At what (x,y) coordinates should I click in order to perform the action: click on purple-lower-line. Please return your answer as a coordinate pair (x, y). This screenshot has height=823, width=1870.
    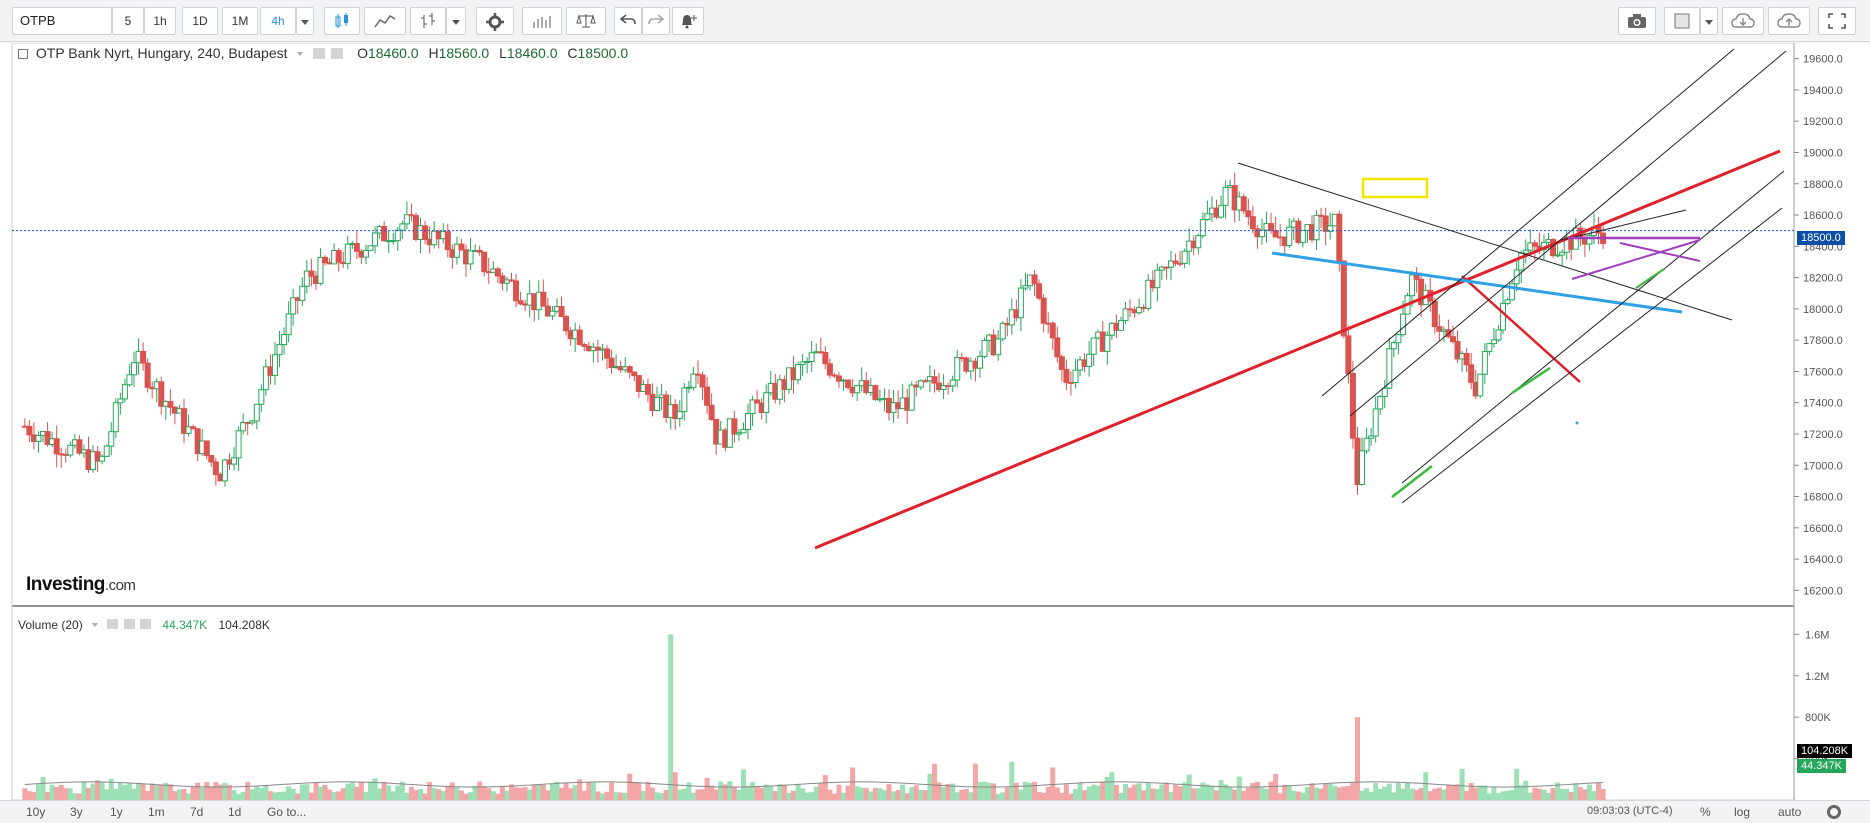
    Looking at the image, I should click on (1660, 252).